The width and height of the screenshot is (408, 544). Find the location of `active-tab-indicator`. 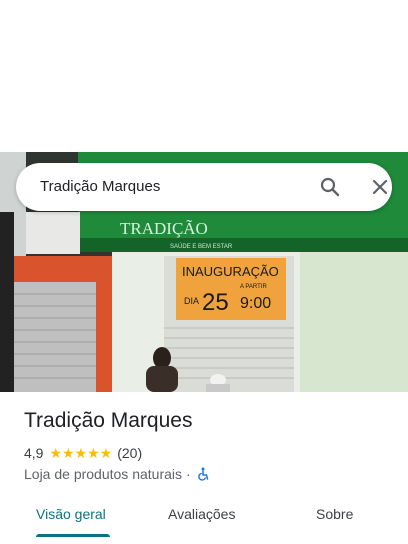

active-tab-indicator is located at coordinates (73, 535).